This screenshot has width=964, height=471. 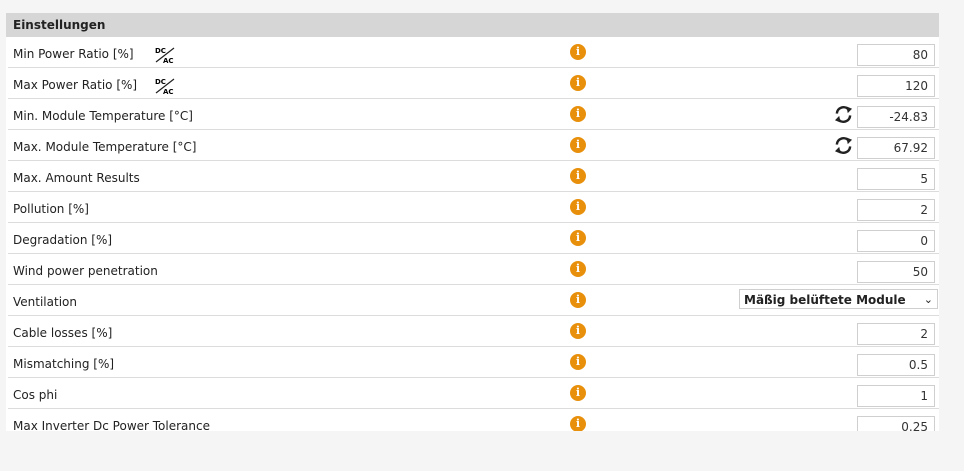 I want to click on setting-row: Wind power penetration i, so click(x=473, y=269).